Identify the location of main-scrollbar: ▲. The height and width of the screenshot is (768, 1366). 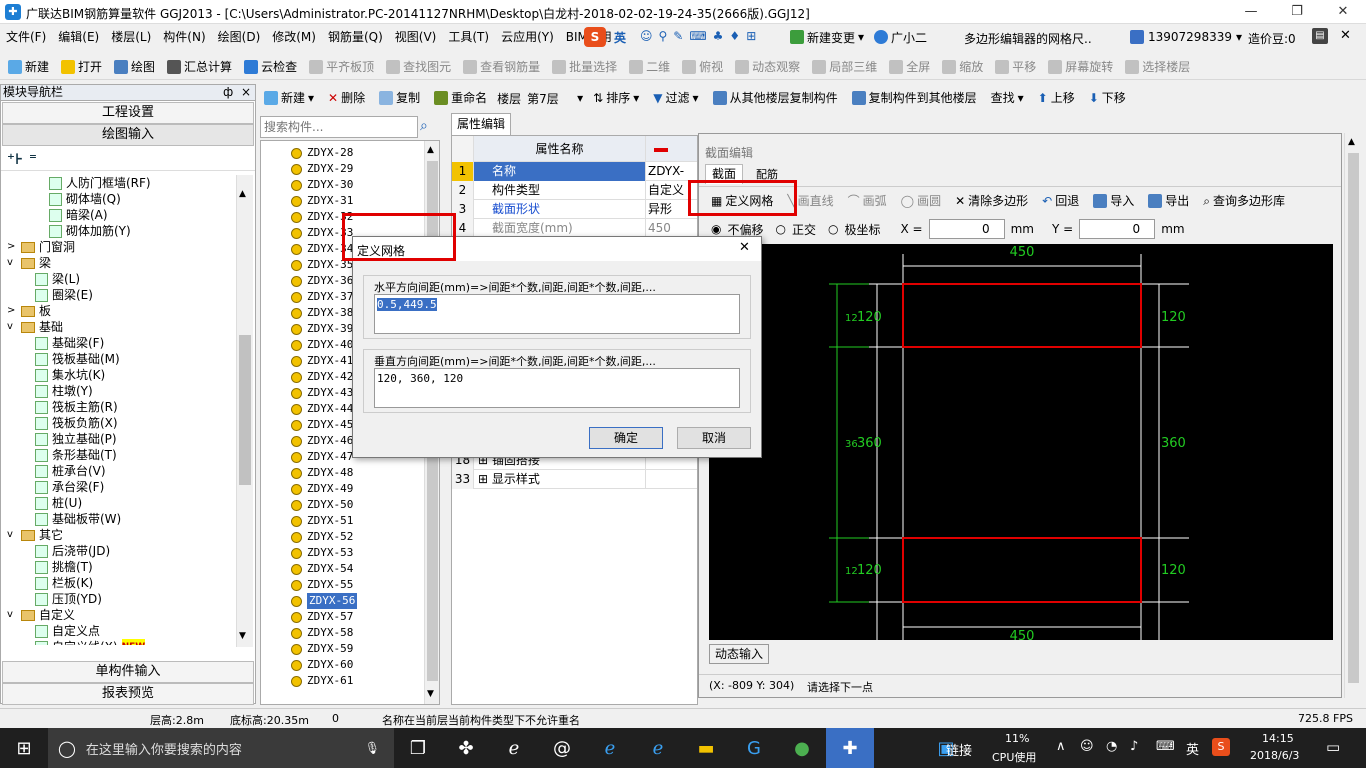
(1353, 415).